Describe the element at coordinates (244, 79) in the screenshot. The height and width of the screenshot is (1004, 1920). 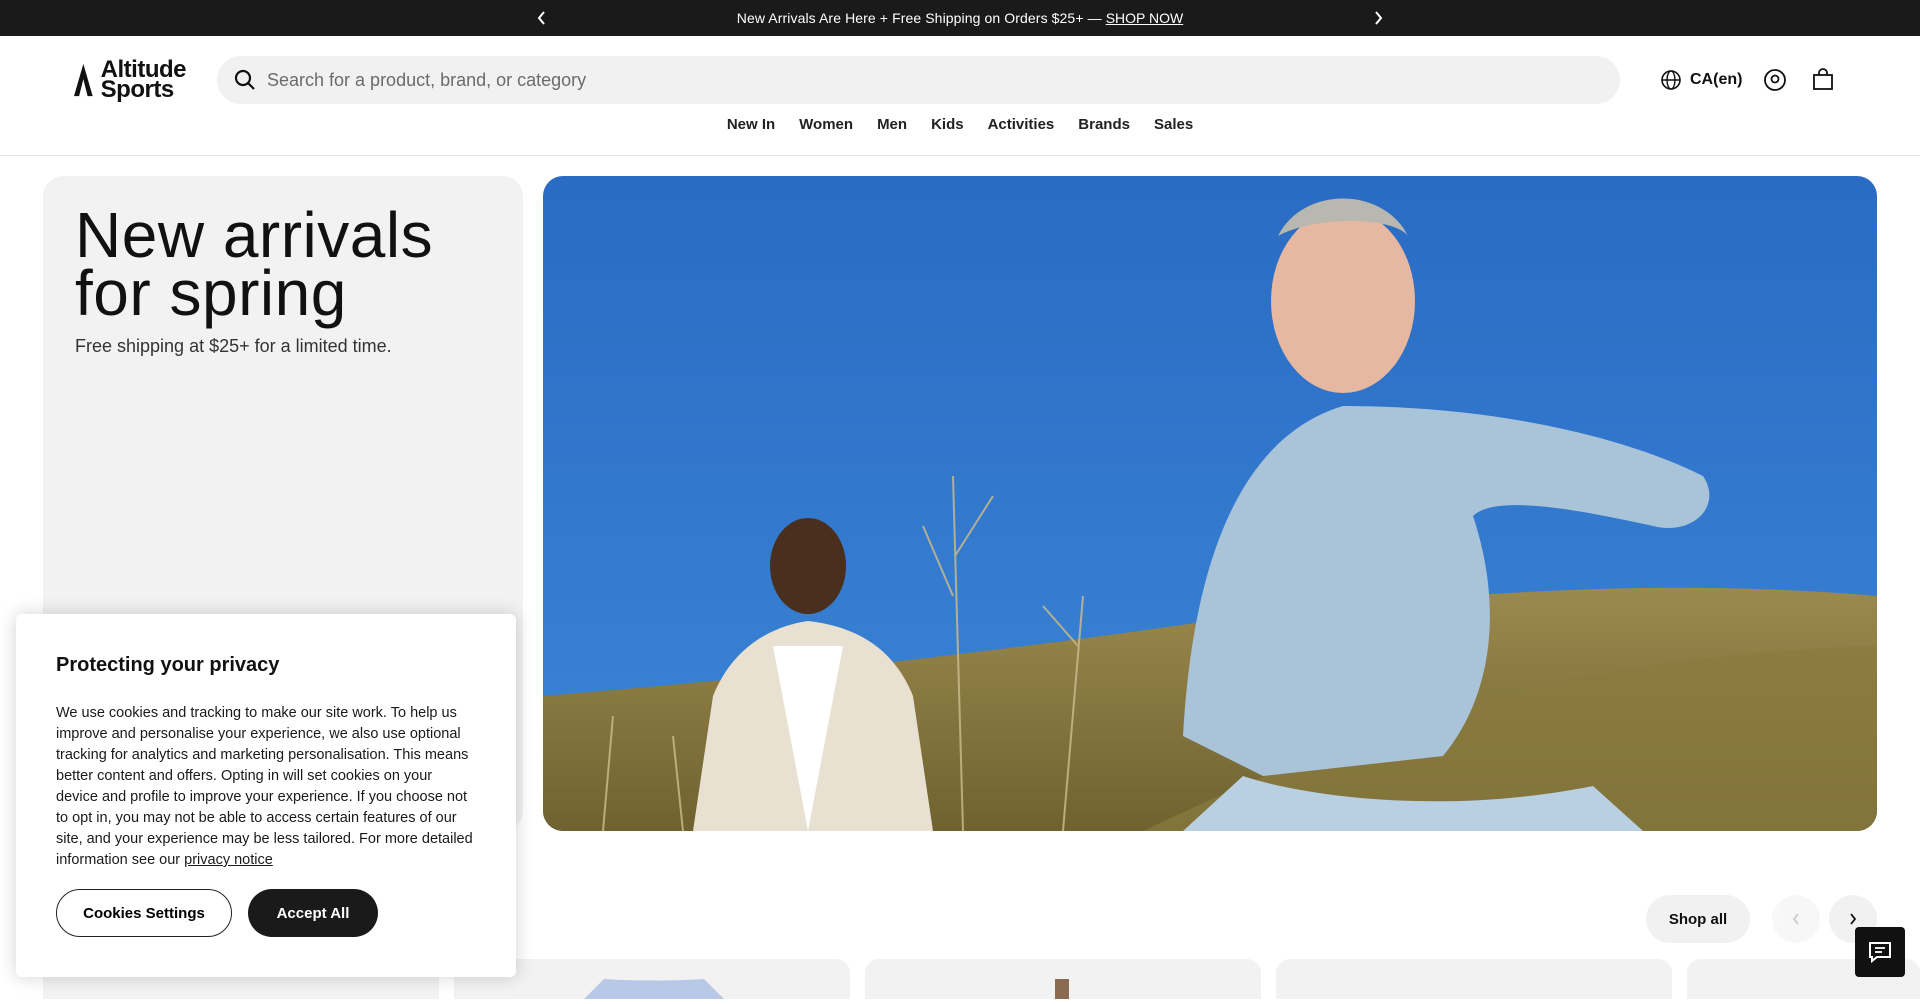
I see `search-icon` at that location.